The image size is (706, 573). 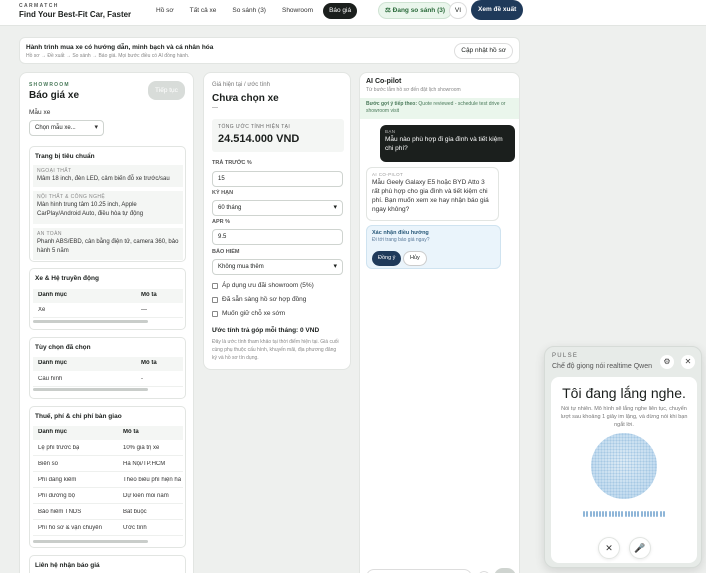 What do you see at coordinates (254, 127) in the screenshot?
I see `total-label: TỔNG ƯỚC TÍNH HIỆN TẠI` at bounding box center [254, 127].